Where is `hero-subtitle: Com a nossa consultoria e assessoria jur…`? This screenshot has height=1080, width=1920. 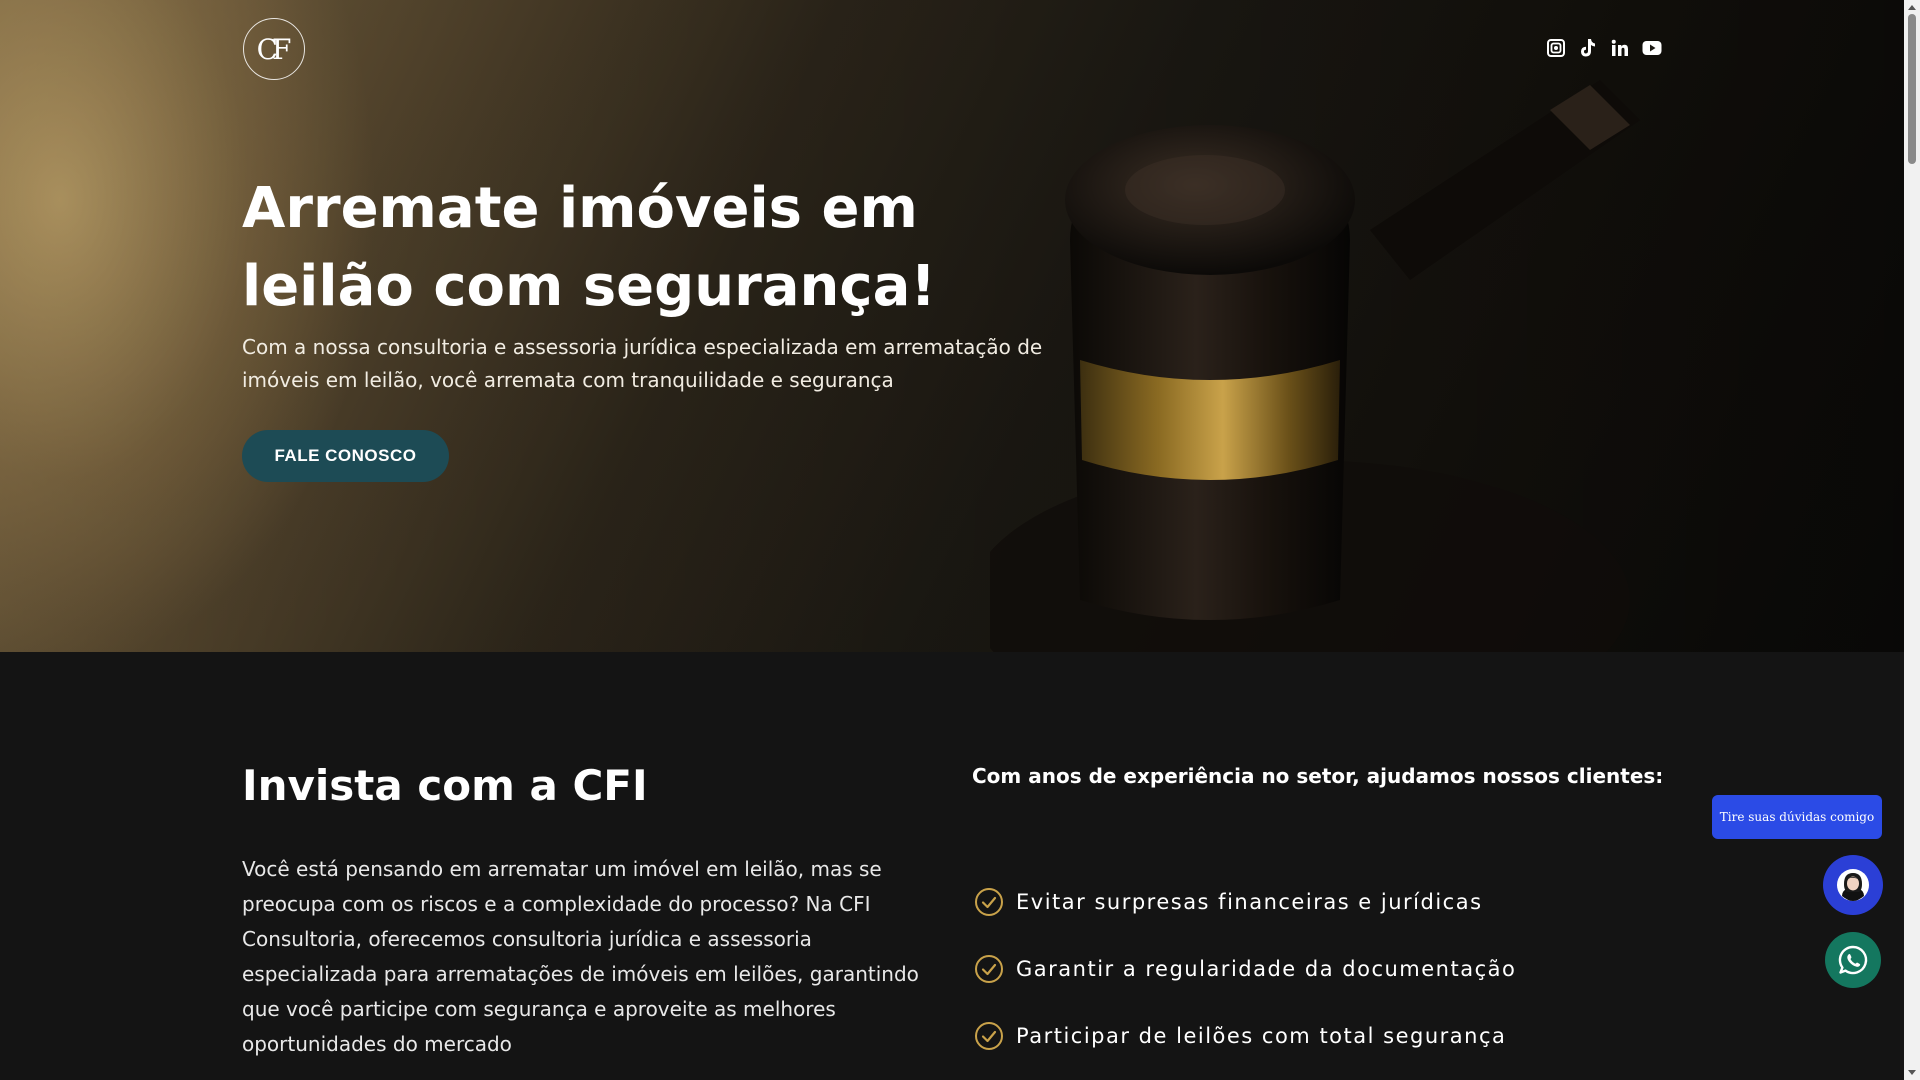
hero-subtitle: Com a nossa consultoria e assessoria jur… is located at coordinates (642, 363).